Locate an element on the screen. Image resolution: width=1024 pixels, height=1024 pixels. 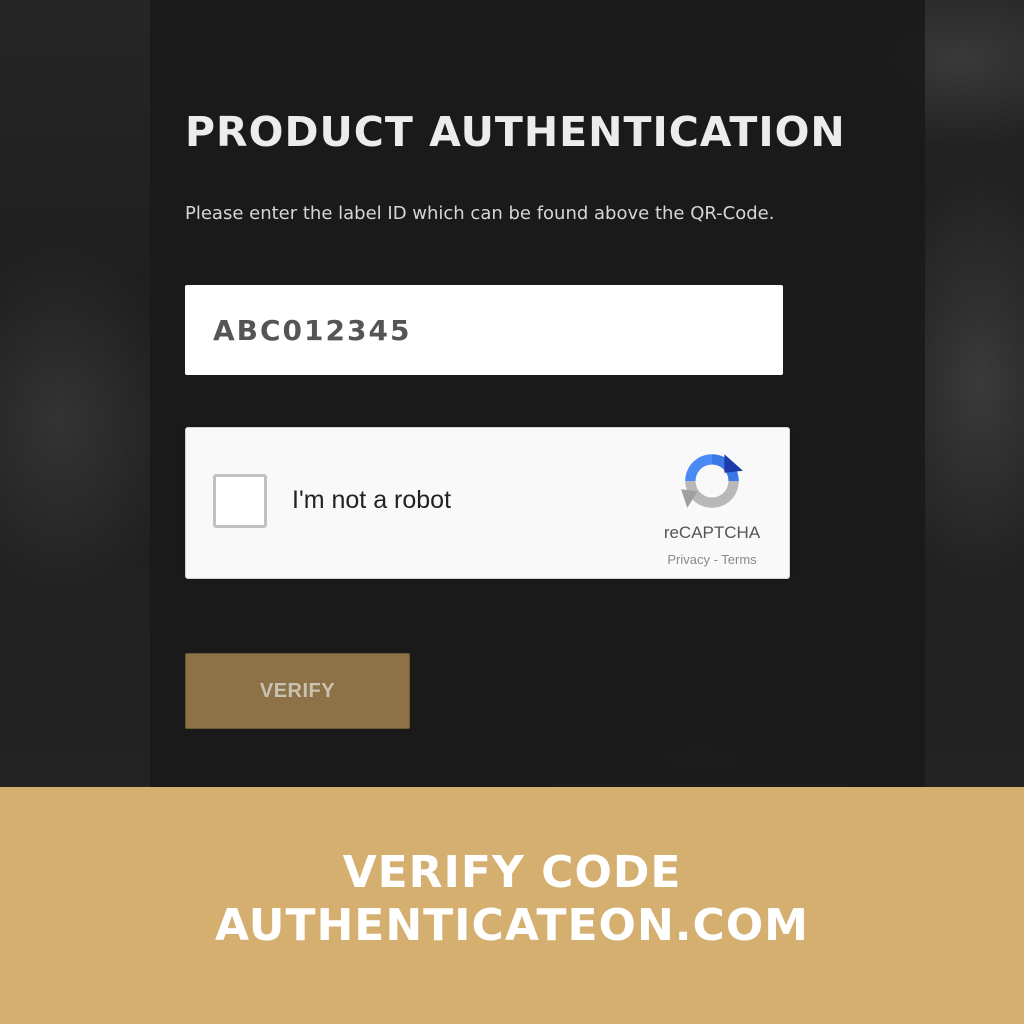
page-title: PRODUCT AUTHENTICATION is located at coordinates (515, 132).